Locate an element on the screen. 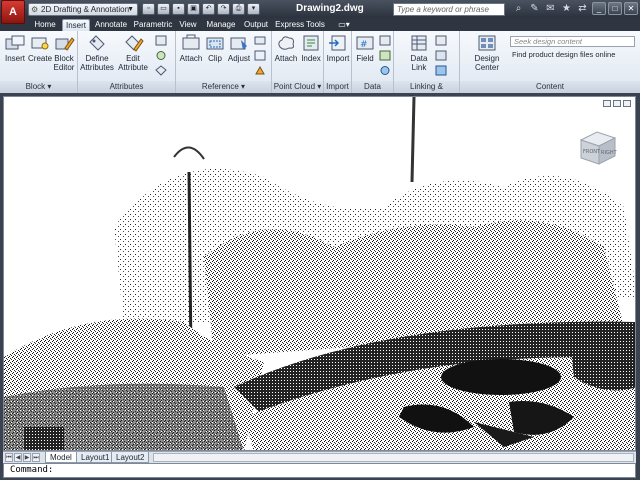 This screenshot has width=640, height=480. prev-layout-icon: ◀ is located at coordinates (18, 457).